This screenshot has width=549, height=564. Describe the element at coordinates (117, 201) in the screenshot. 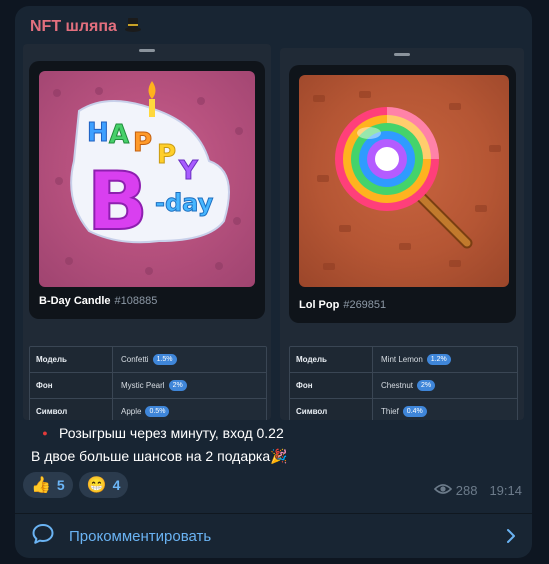

I see `svg-text: B` at that location.